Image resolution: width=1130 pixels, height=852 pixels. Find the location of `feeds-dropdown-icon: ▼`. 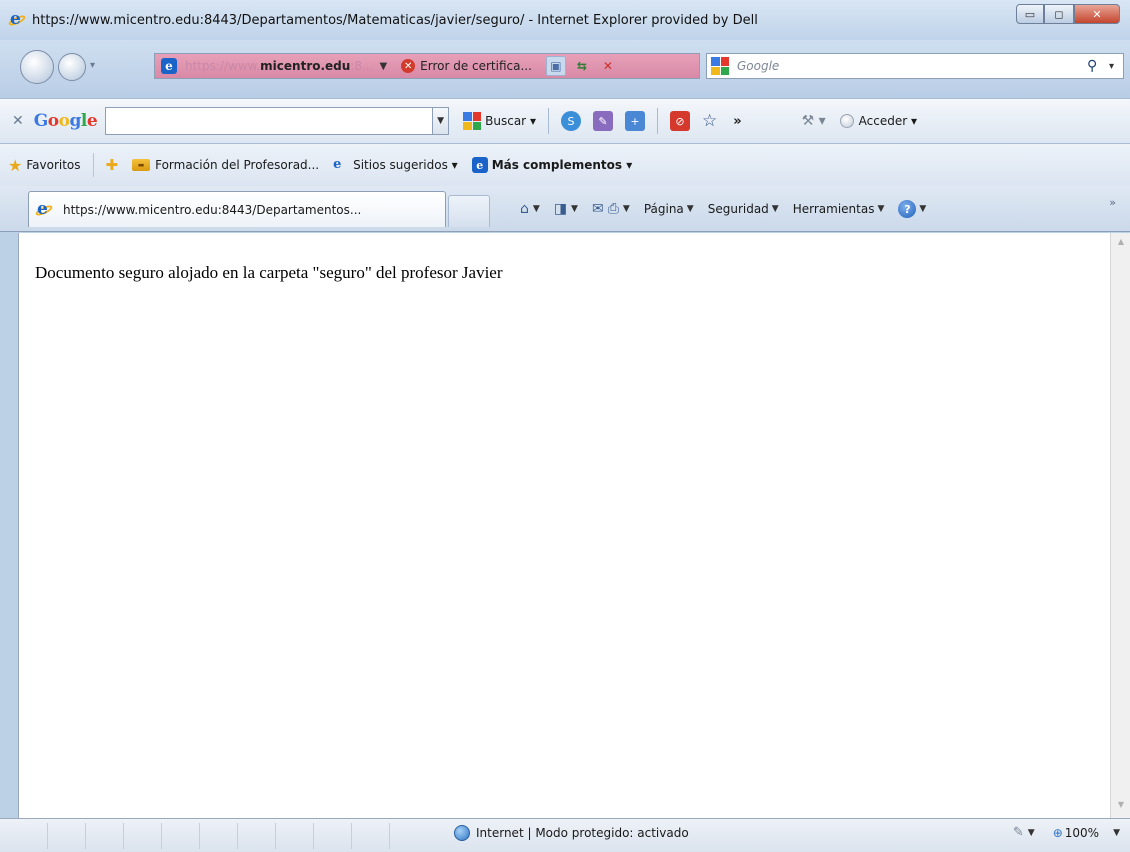

feeds-dropdown-icon: ▼ is located at coordinates (574, 209).